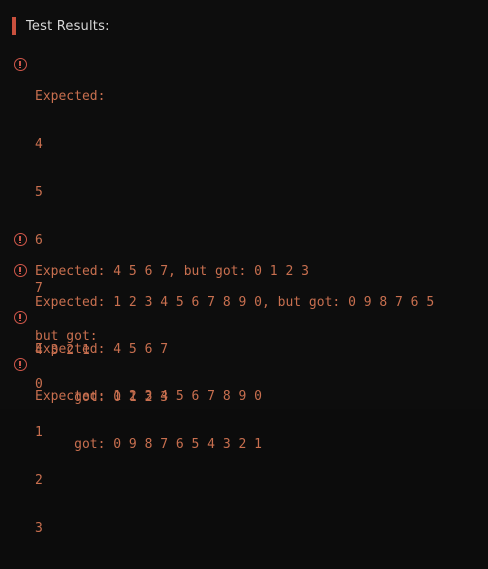 The height and width of the screenshot is (569, 488). I want to click on result-line: Expected: 4 5 6 7, so click(102, 349).